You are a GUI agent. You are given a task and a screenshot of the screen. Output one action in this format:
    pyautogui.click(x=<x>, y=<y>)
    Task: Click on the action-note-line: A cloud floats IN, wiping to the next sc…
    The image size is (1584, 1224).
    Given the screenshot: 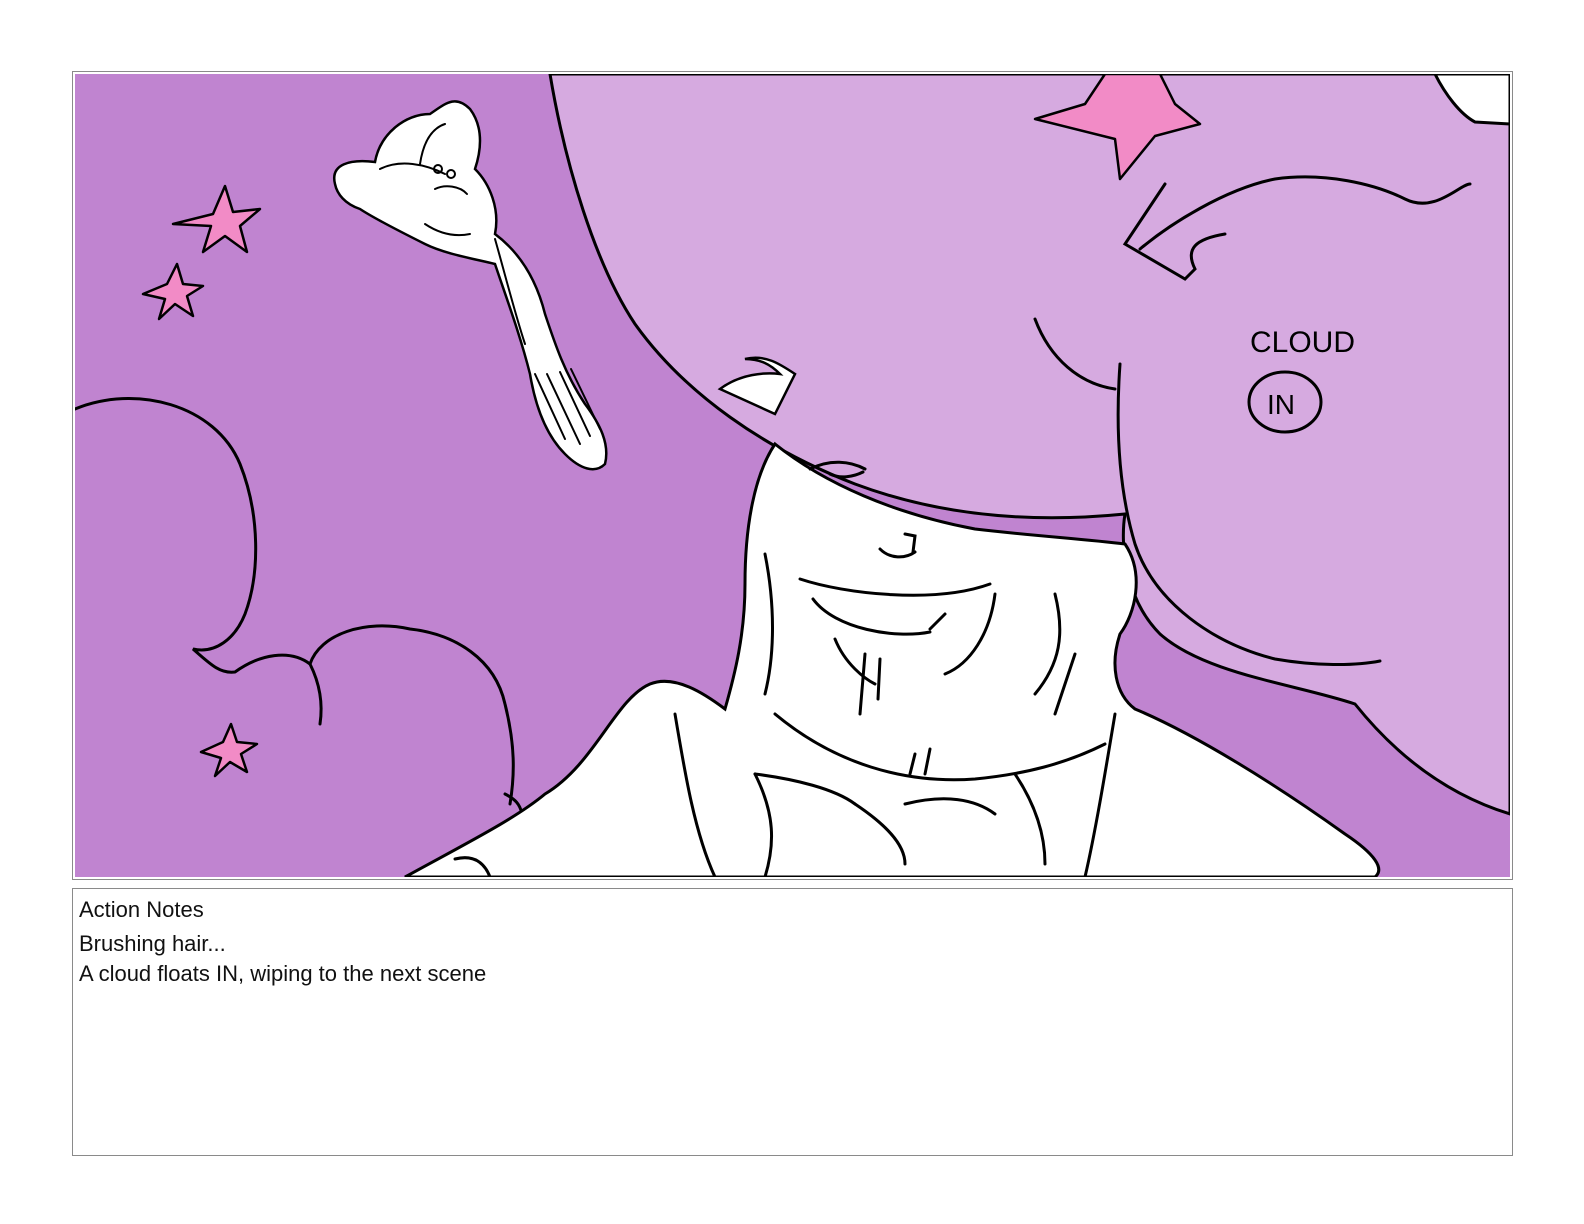 What is the action you would take?
    pyautogui.click(x=283, y=973)
    